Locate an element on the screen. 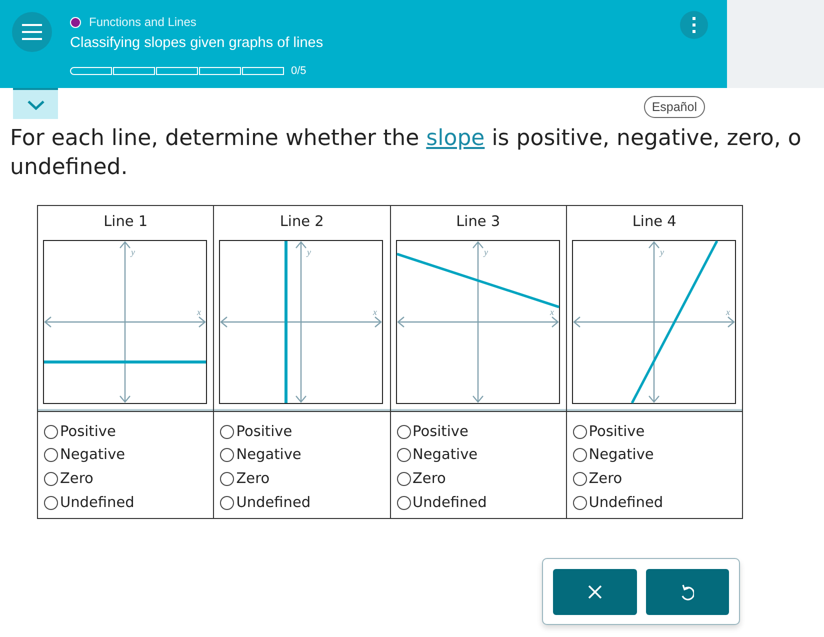  chevron-down-icon is located at coordinates (35, 105).